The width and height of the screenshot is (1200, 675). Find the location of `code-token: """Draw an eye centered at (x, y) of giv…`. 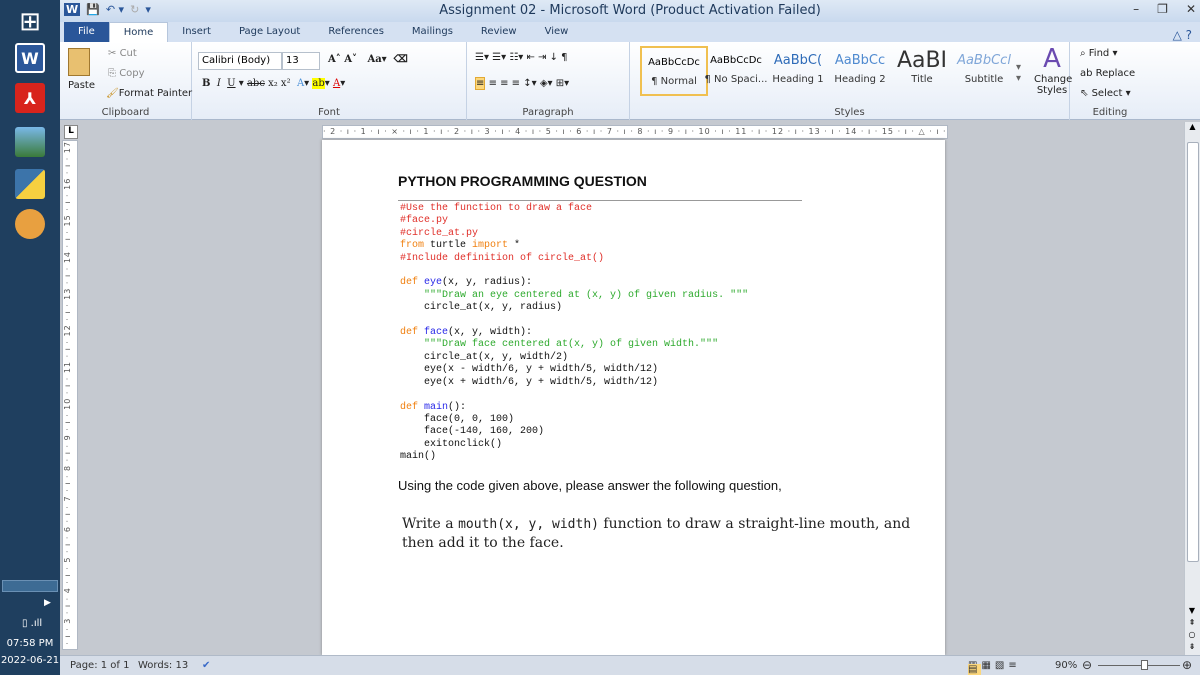

code-token: """Draw an eye centered at (x, y) of giv… is located at coordinates (586, 295).